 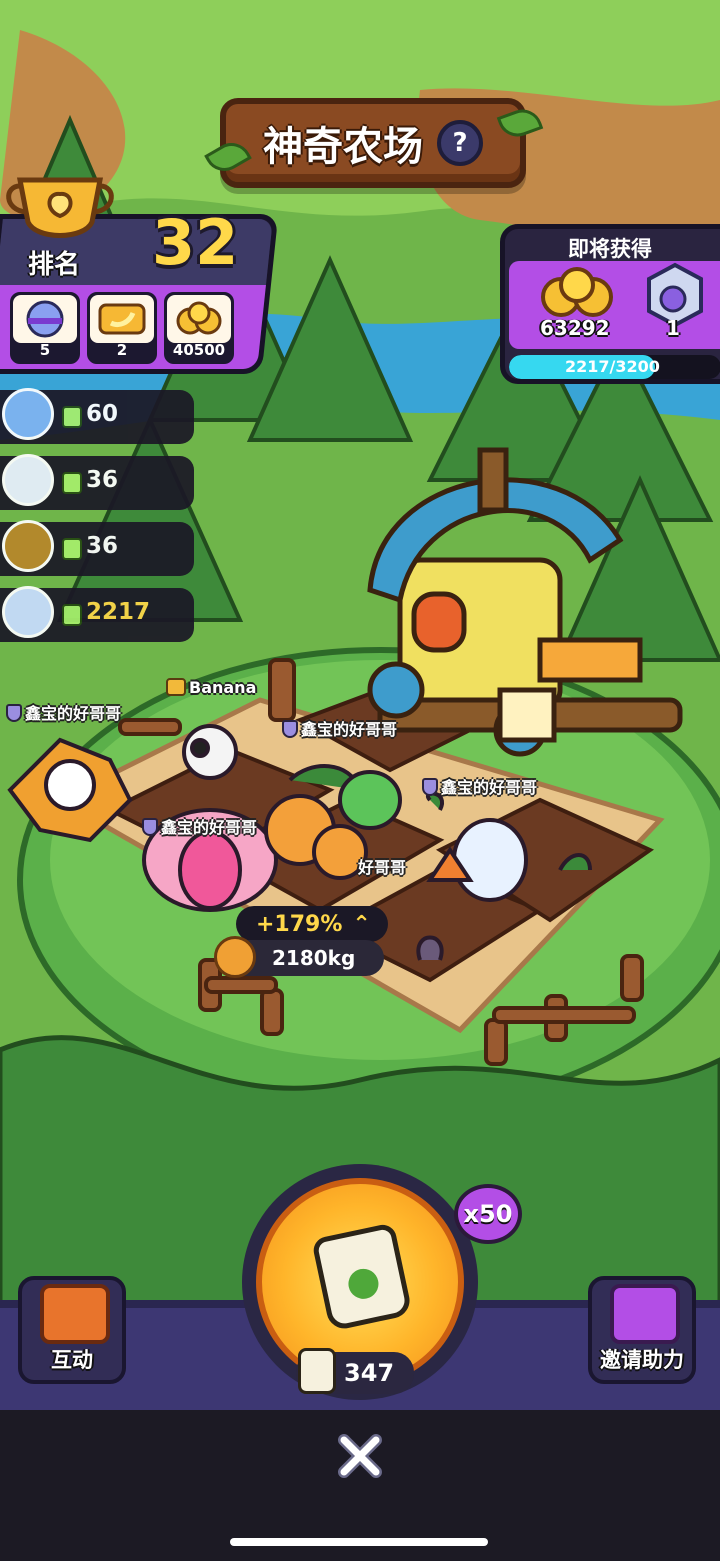 What do you see at coordinates (314, 958) in the screenshot?
I see `crop-weight-value: 2180kg` at bounding box center [314, 958].